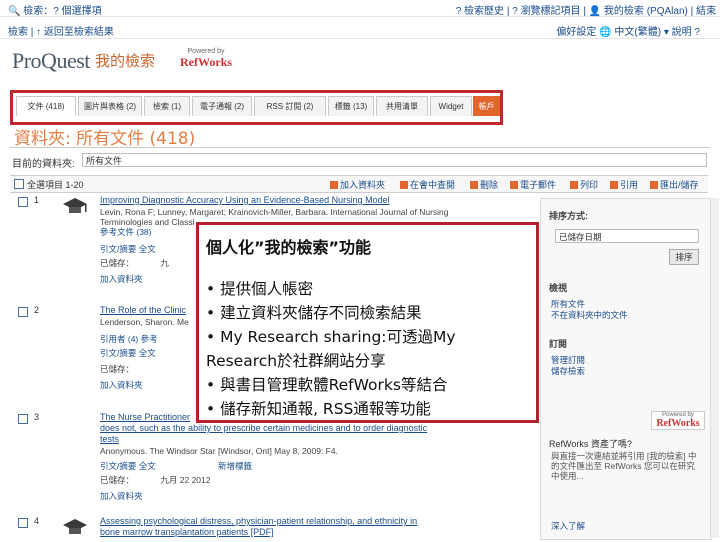  Describe the element at coordinates (614, 185) in the screenshot. I see `cite-icon` at that location.